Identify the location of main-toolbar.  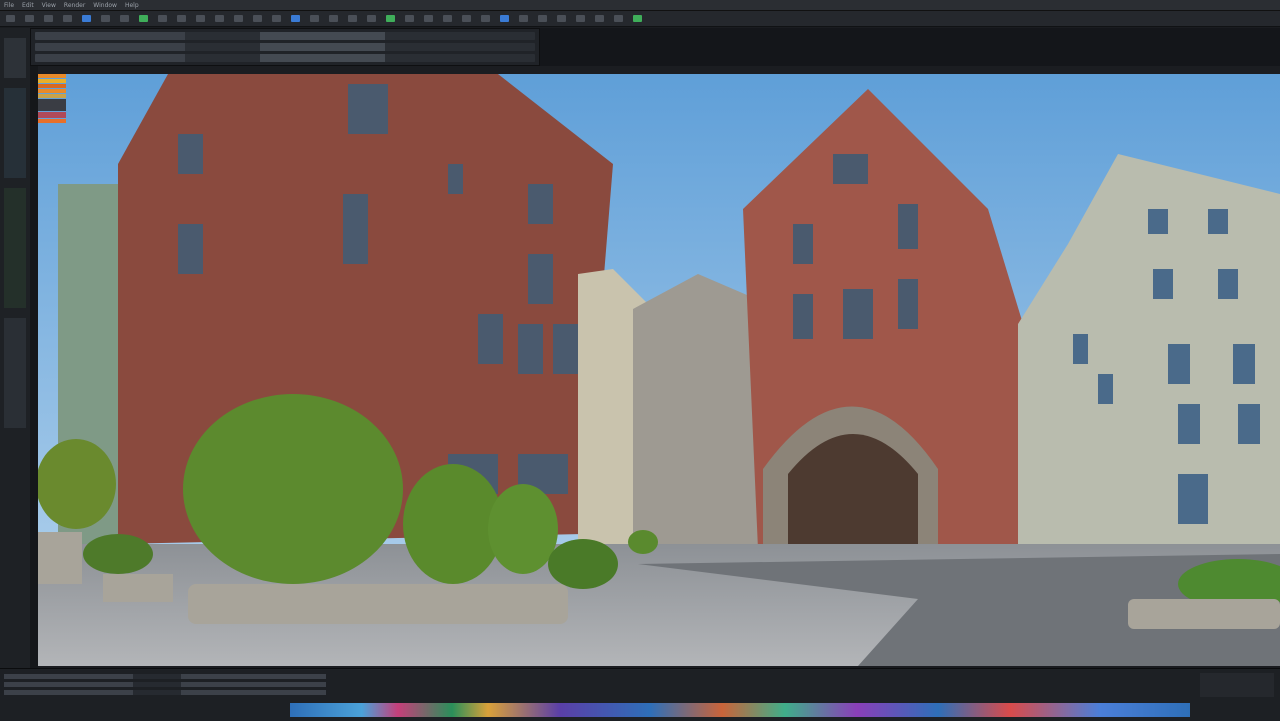
(640, 19).